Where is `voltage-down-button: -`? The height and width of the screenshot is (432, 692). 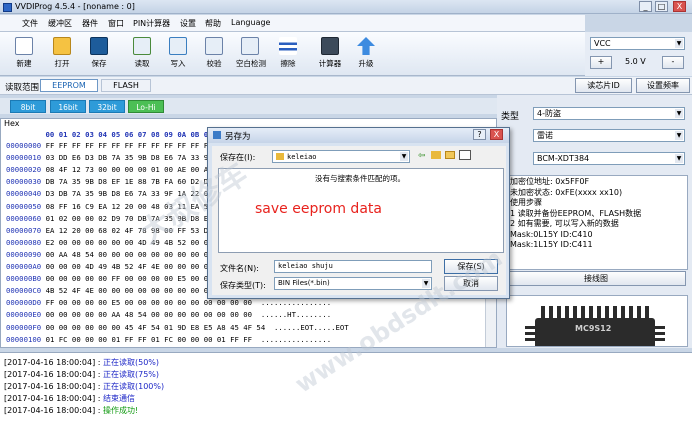 voltage-down-button: - is located at coordinates (673, 62).